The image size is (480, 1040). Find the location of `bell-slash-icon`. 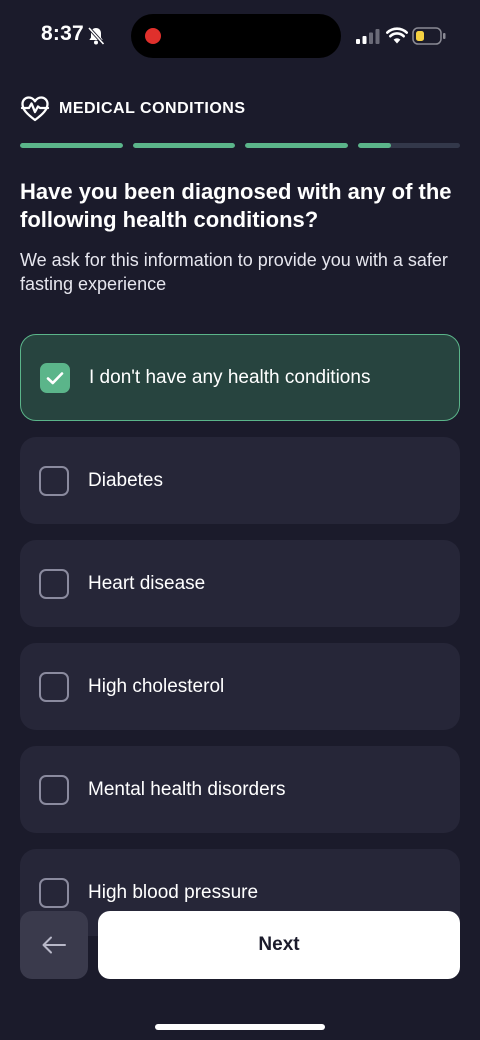

bell-slash-icon is located at coordinates (96, 36).